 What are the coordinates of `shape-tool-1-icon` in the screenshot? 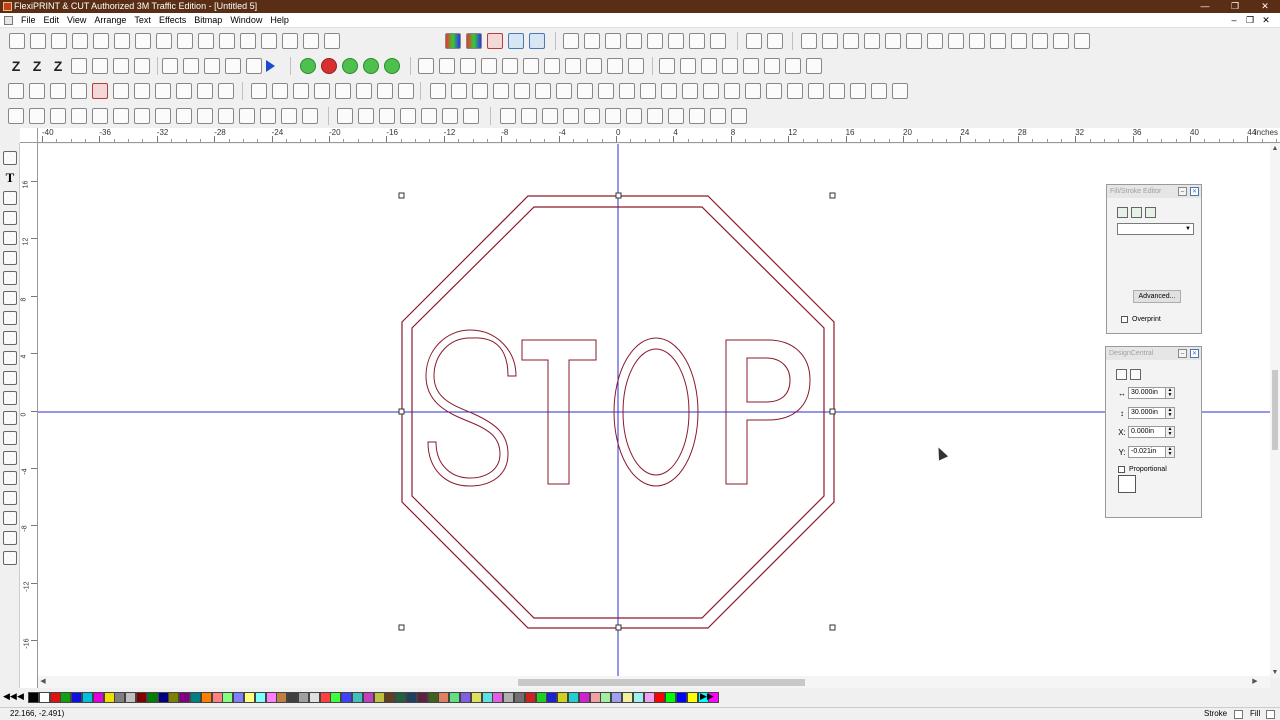 It's located at (16, 91).